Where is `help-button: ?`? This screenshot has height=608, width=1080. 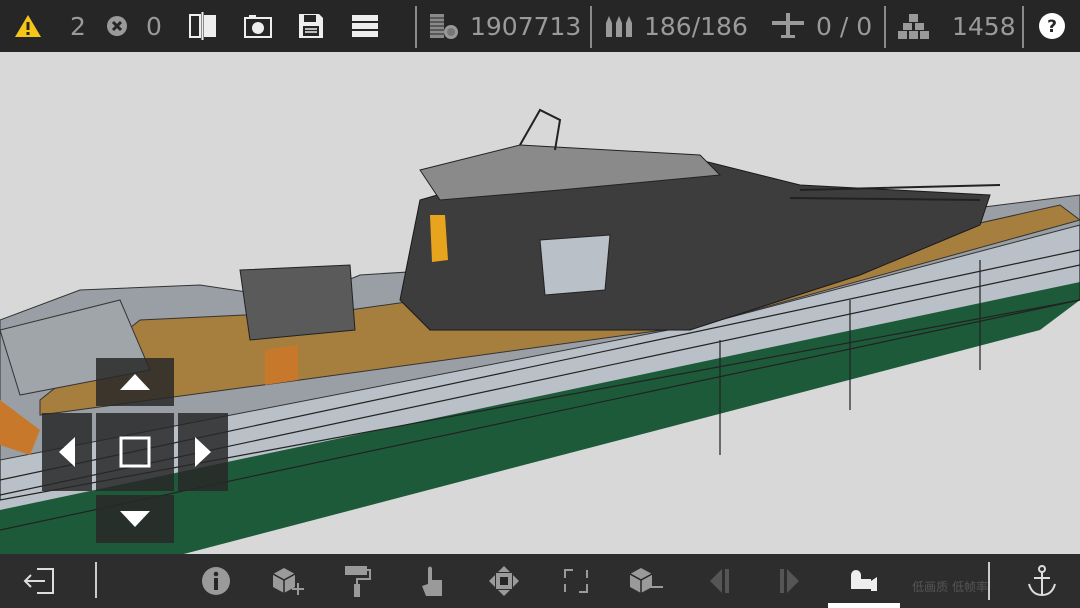 help-button: ? is located at coordinates (1052, 26).